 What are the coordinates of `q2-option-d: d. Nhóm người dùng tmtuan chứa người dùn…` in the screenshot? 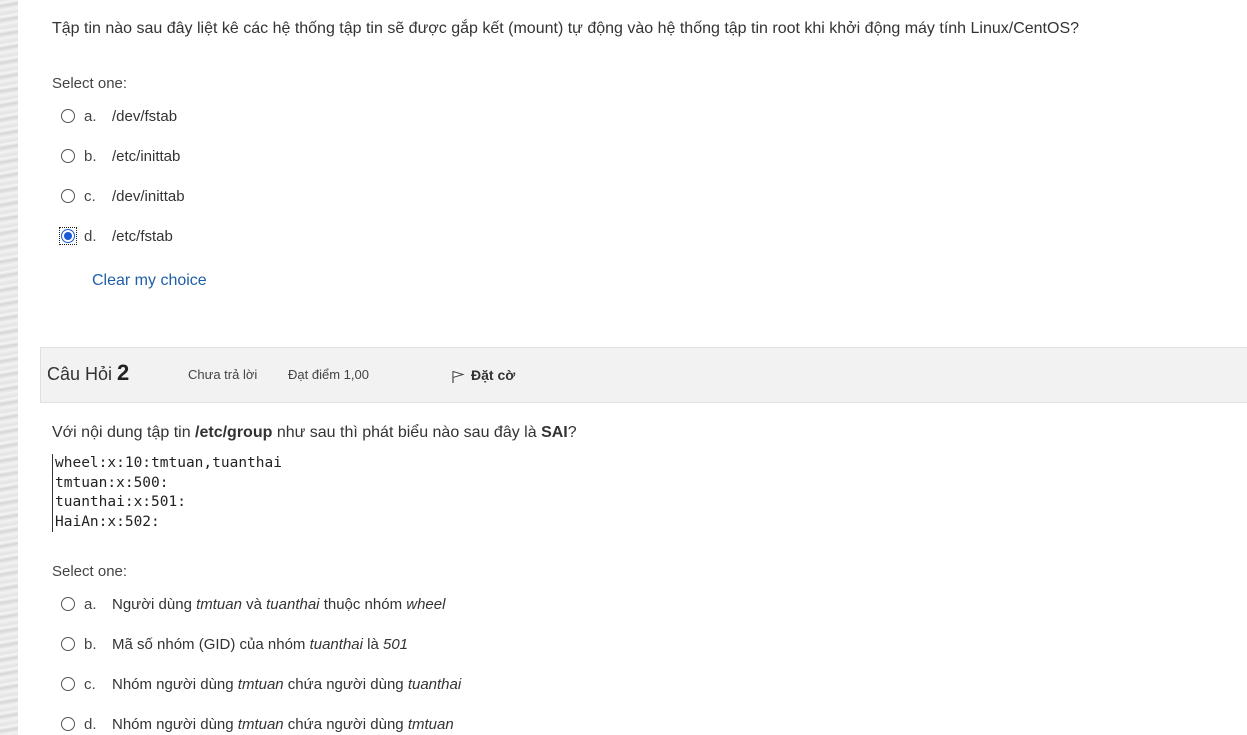 It's located at (257, 724).